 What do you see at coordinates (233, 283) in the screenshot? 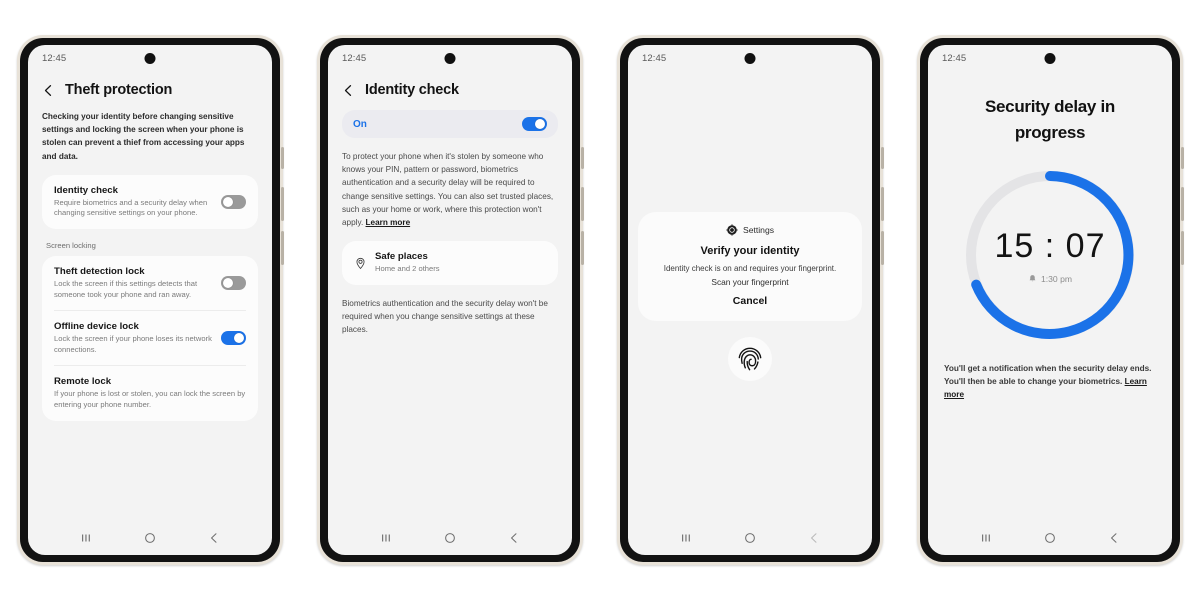
I see `toggle-theft-detection-lock` at bounding box center [233, 283].